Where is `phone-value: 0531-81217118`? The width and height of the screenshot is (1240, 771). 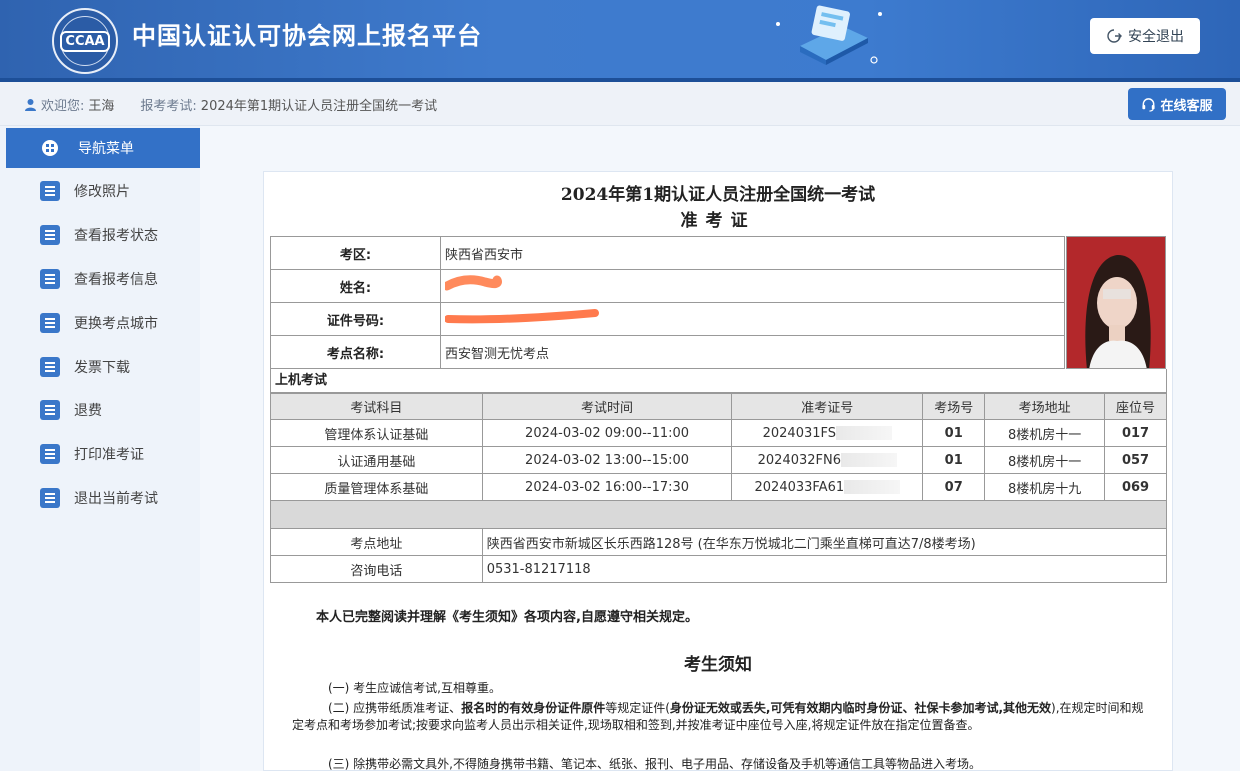
phone-value: 0531-81217118 is located at coordinates (824, 569).